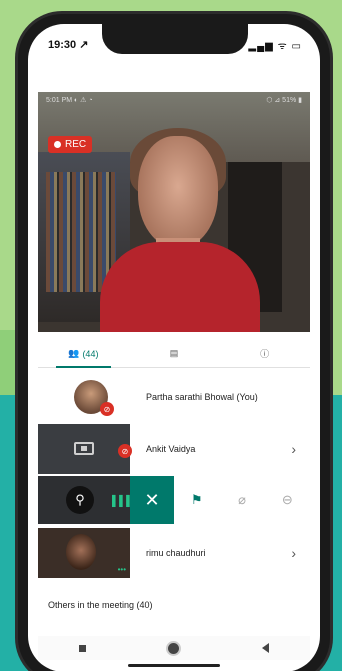 This screenshot has width=342, height=671. Describe the element at coordinates (83, 648) in the screenshot. I see `recents-icon` at that location.